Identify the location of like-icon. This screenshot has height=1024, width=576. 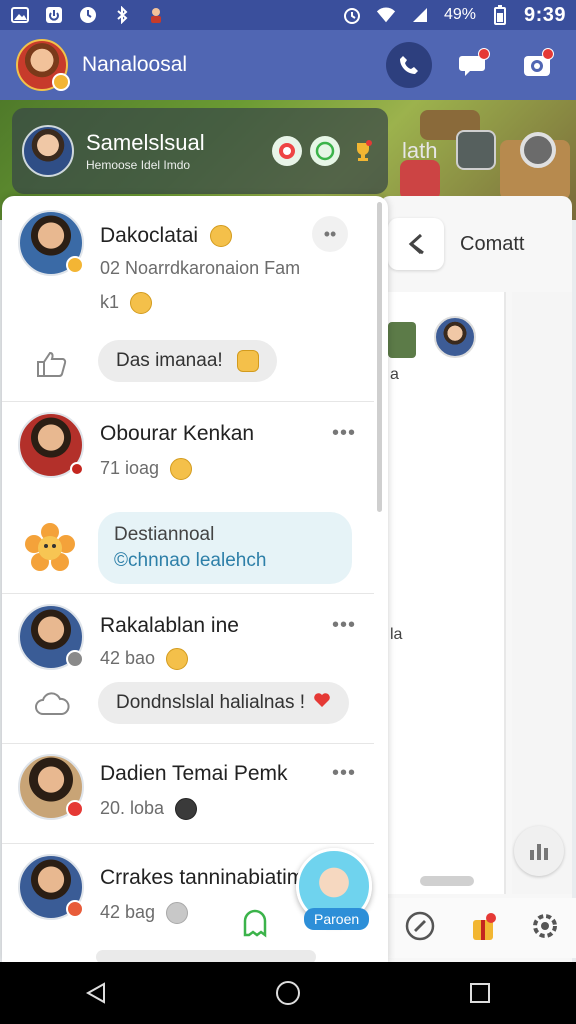
(52, 364).